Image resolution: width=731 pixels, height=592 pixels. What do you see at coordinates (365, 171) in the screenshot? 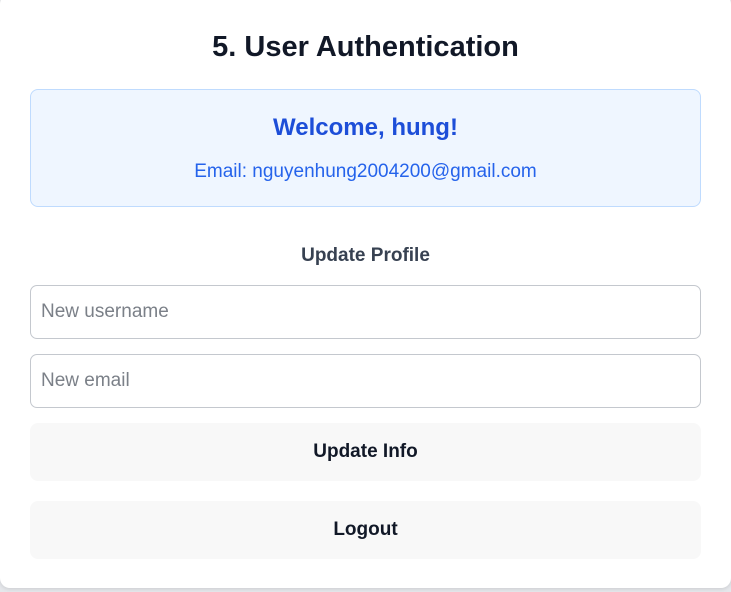
I see `user-email-text: Email: nguyenhung2004200@gmail.com` at bounding box center [365, 171].